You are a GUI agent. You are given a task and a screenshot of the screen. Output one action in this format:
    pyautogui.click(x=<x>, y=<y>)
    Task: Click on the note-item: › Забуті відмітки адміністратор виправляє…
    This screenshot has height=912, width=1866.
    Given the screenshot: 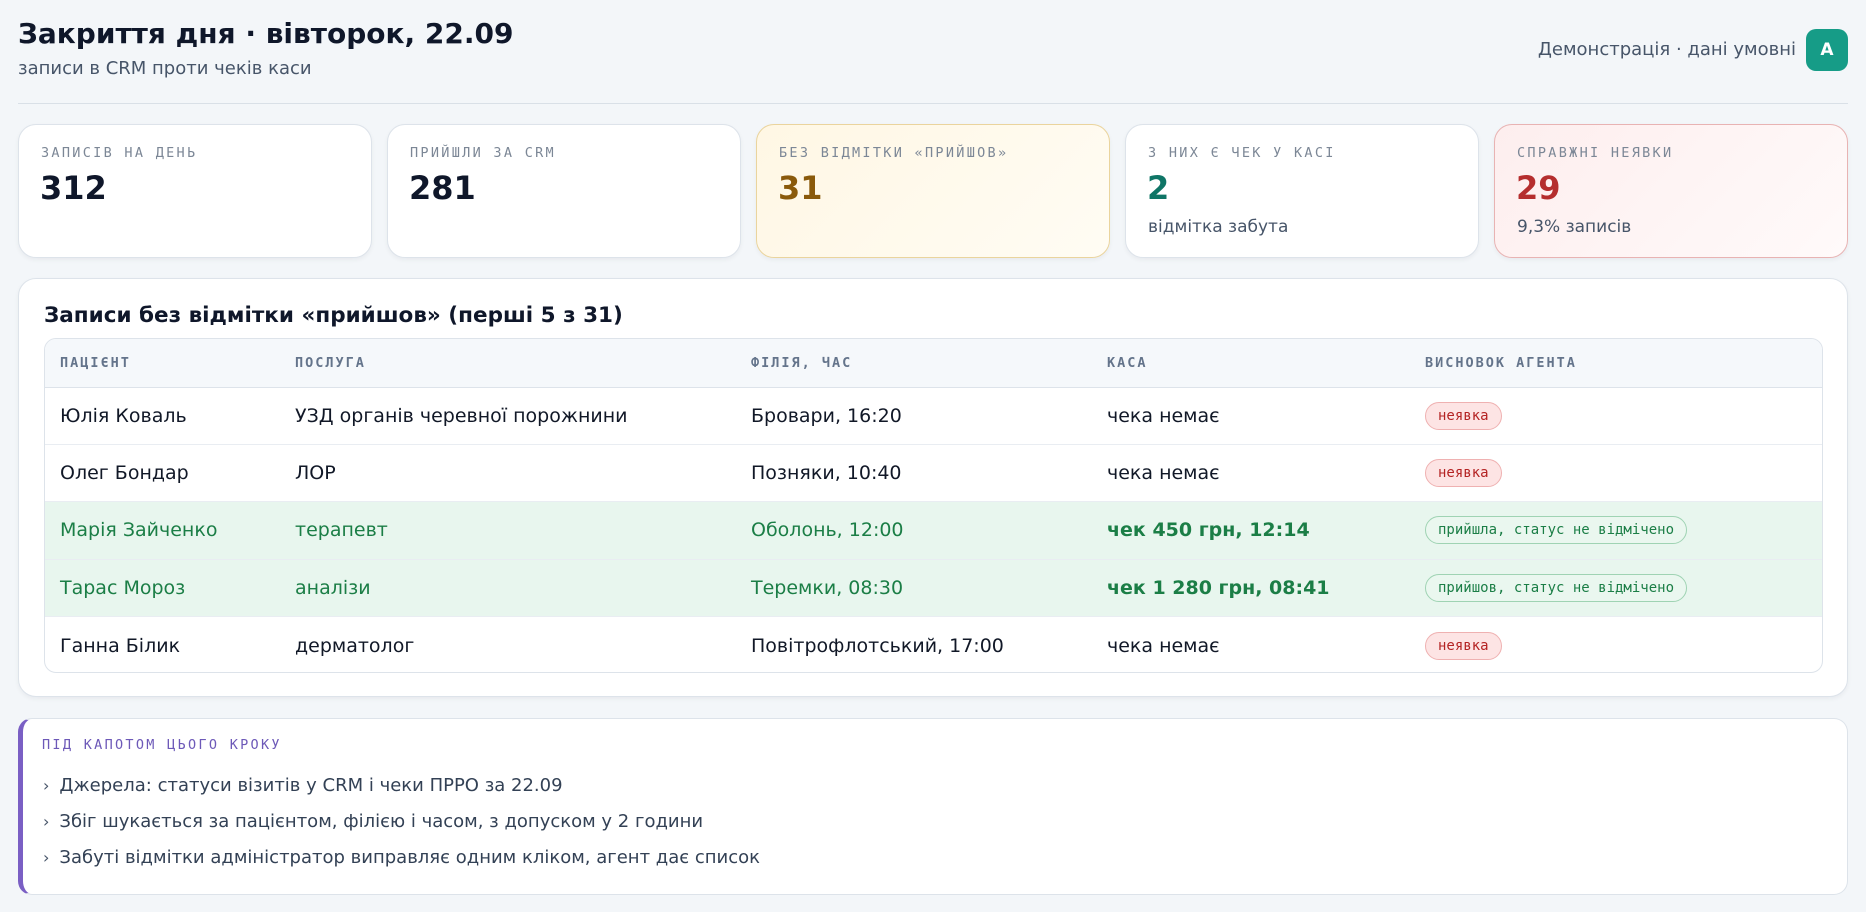 What is the action you would take?
    pyautogui.click(x=401, y=857)
    